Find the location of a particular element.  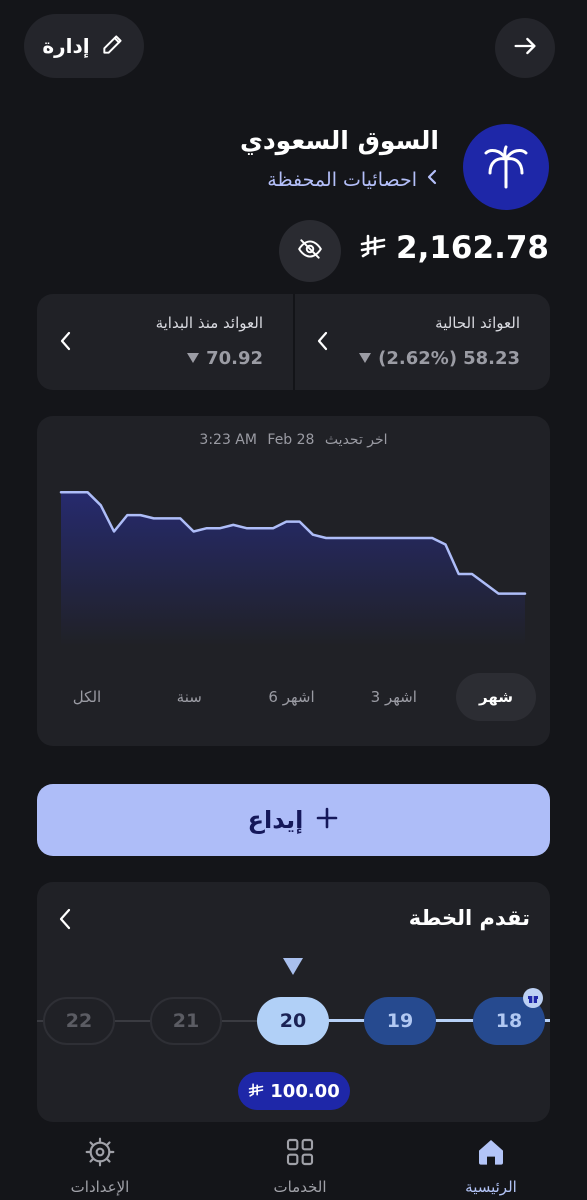

gift-icon is located at coordinates (533, 998).